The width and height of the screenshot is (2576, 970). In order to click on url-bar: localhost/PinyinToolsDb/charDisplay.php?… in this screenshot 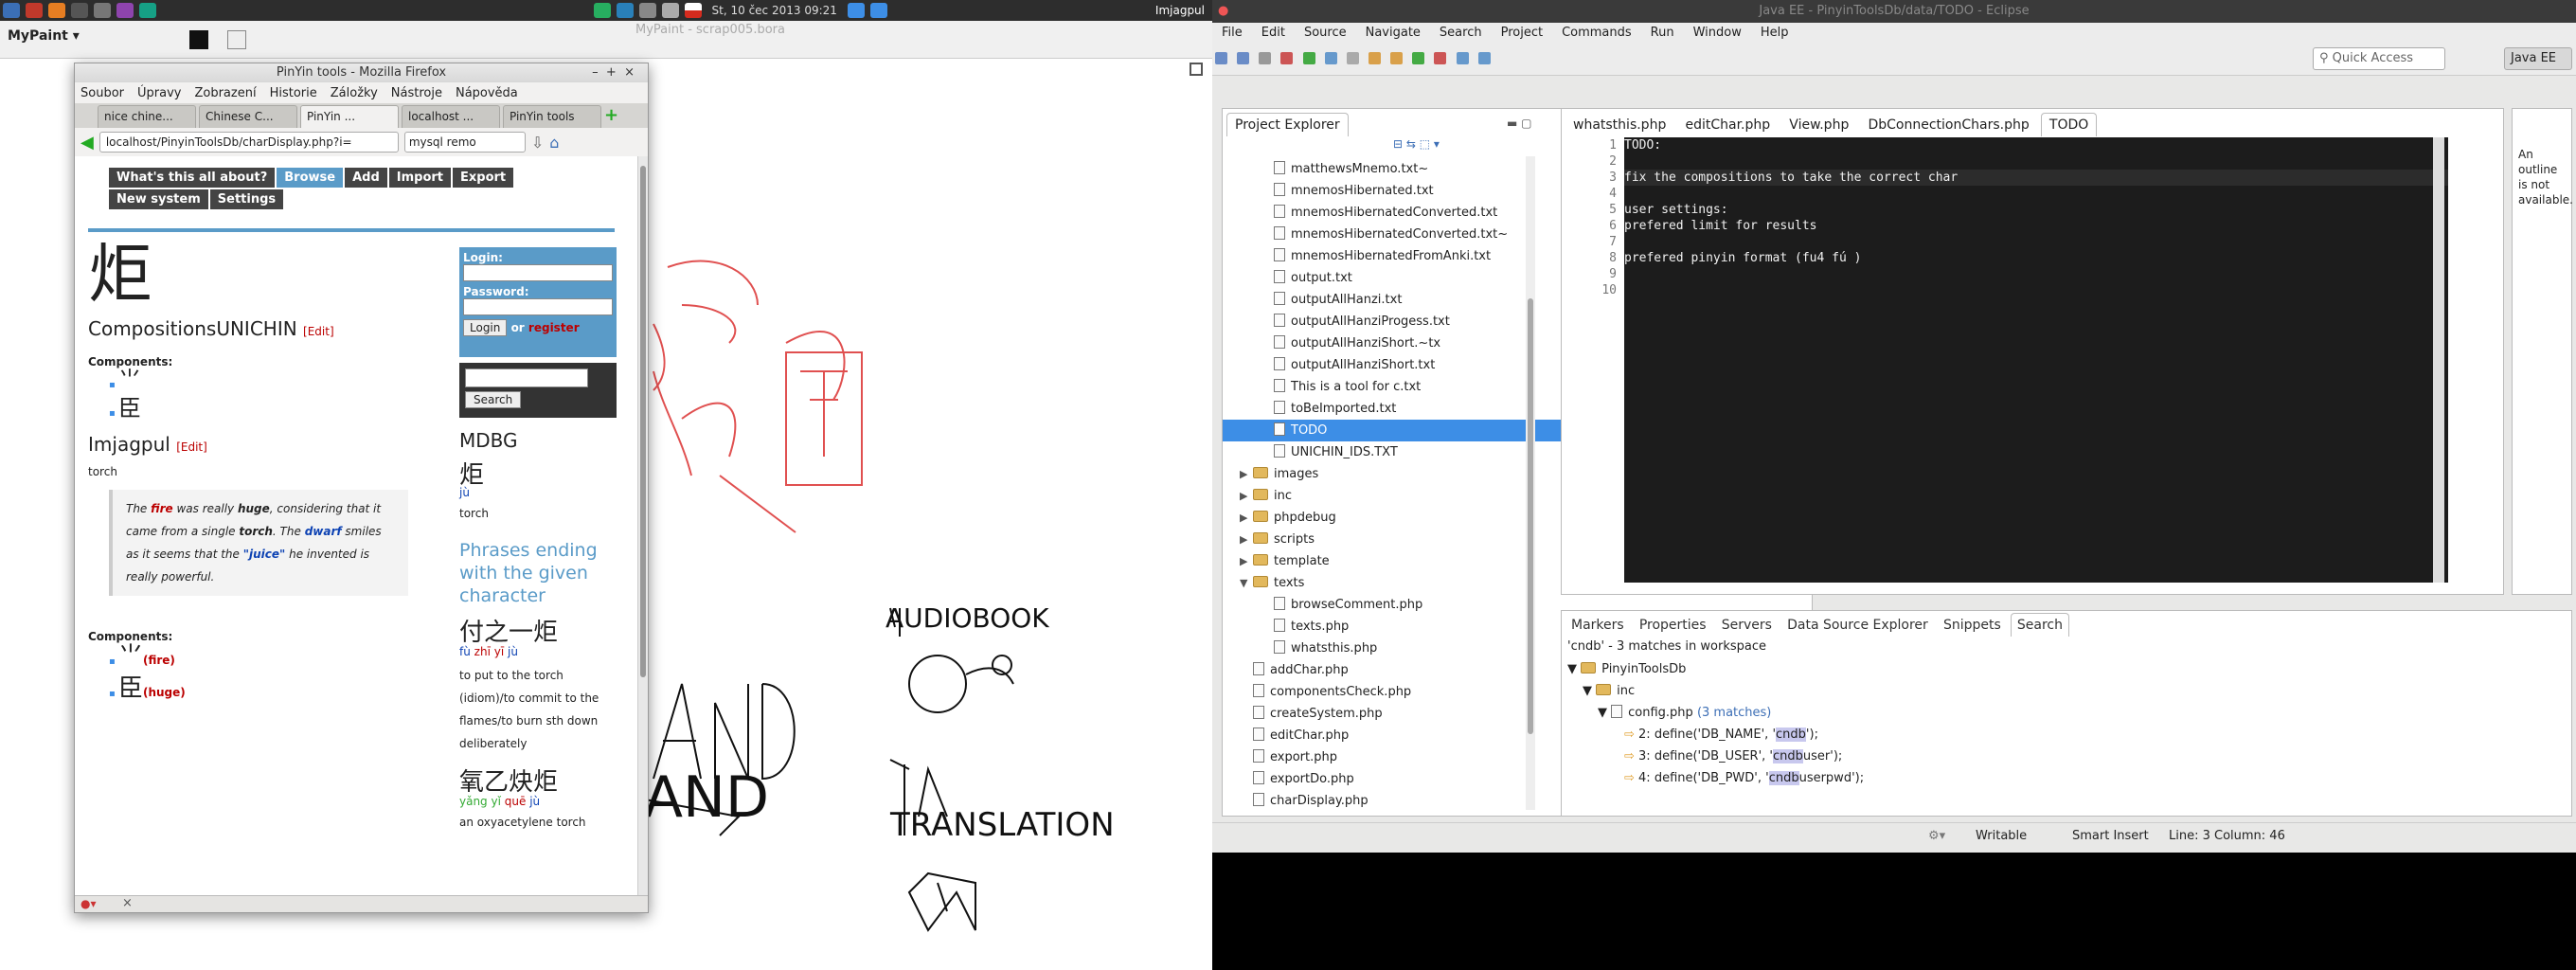, I will do `click(248, 142)`.